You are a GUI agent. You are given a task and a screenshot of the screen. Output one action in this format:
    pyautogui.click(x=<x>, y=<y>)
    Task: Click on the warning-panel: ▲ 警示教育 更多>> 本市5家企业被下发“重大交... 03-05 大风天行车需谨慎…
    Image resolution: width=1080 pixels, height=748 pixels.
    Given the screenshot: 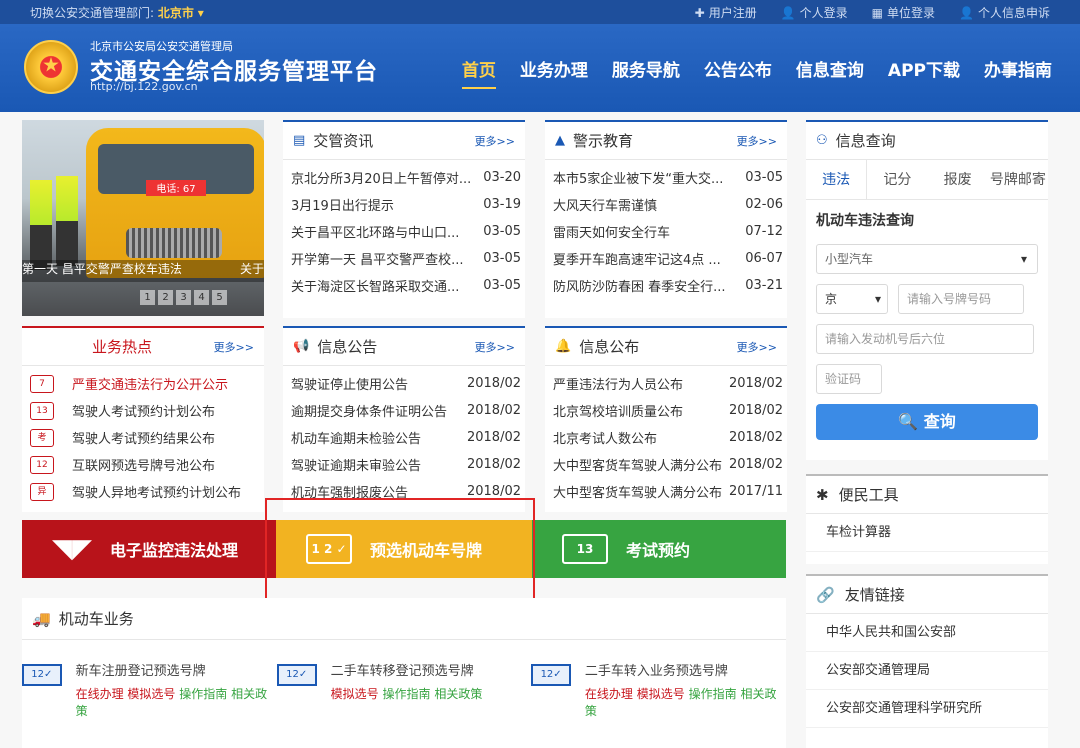 What is the action you would take?
    pyautogui.click(x=666, y=219)
    